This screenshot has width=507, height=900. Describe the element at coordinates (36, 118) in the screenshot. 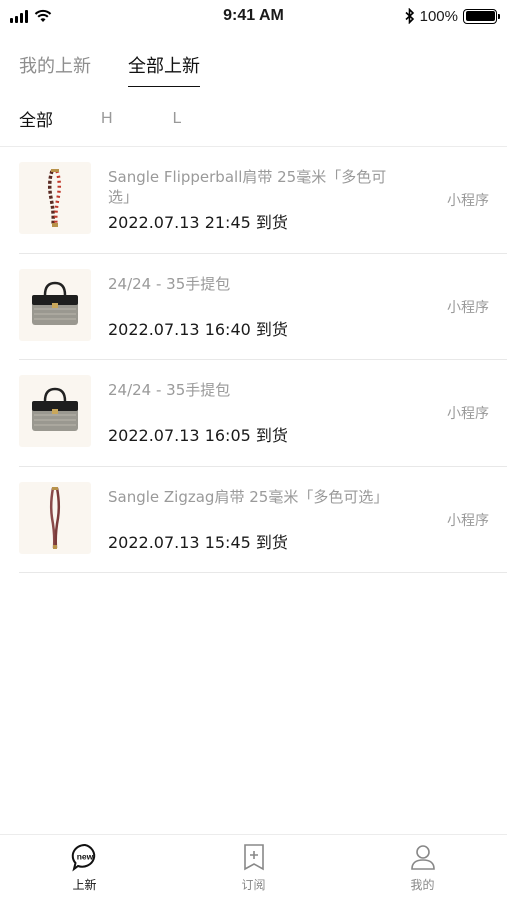

I see `filter-all: 全部` at that location.